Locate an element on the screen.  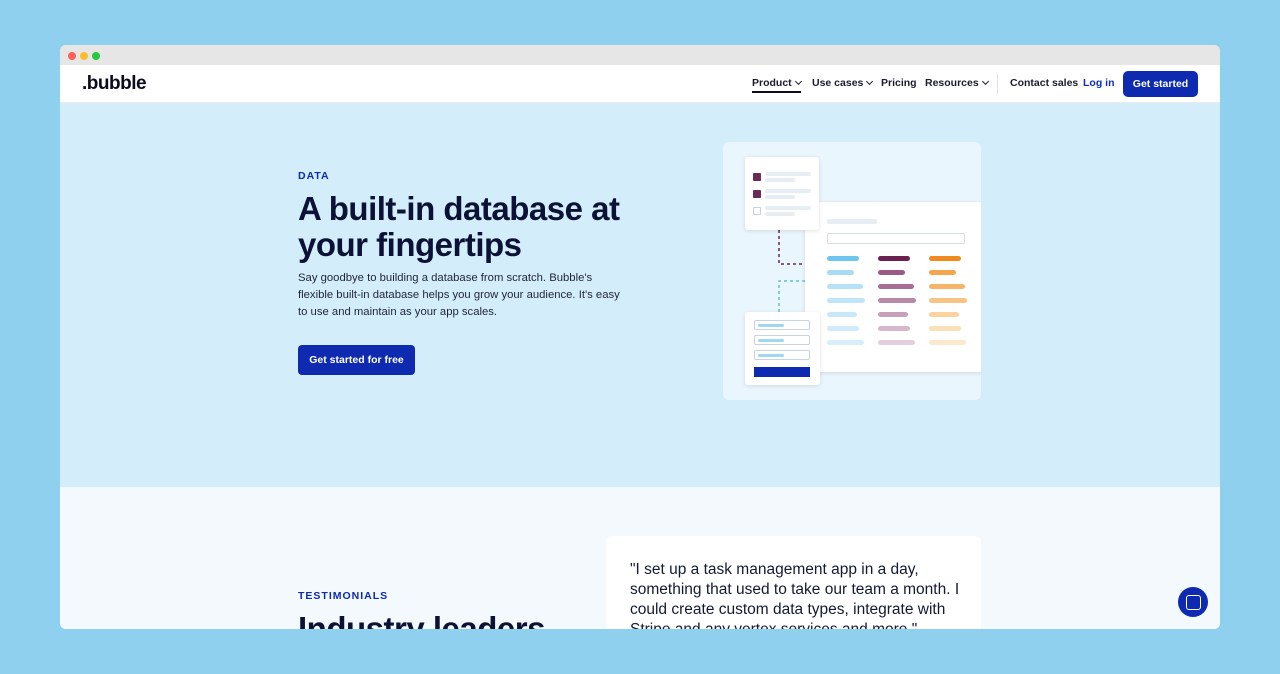
get-started-button: Get started is located at coordinates (1160, 84).